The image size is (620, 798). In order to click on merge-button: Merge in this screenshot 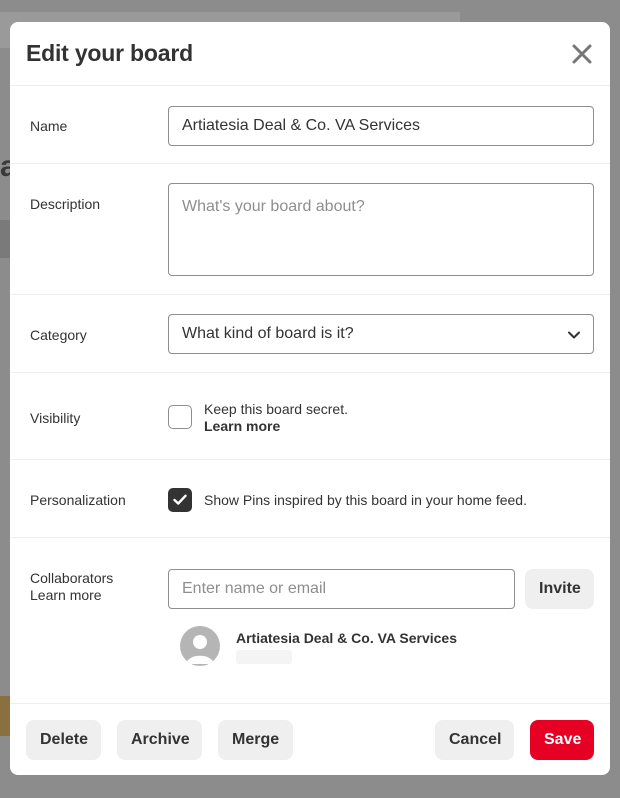, I will do `click(255, 740)`.